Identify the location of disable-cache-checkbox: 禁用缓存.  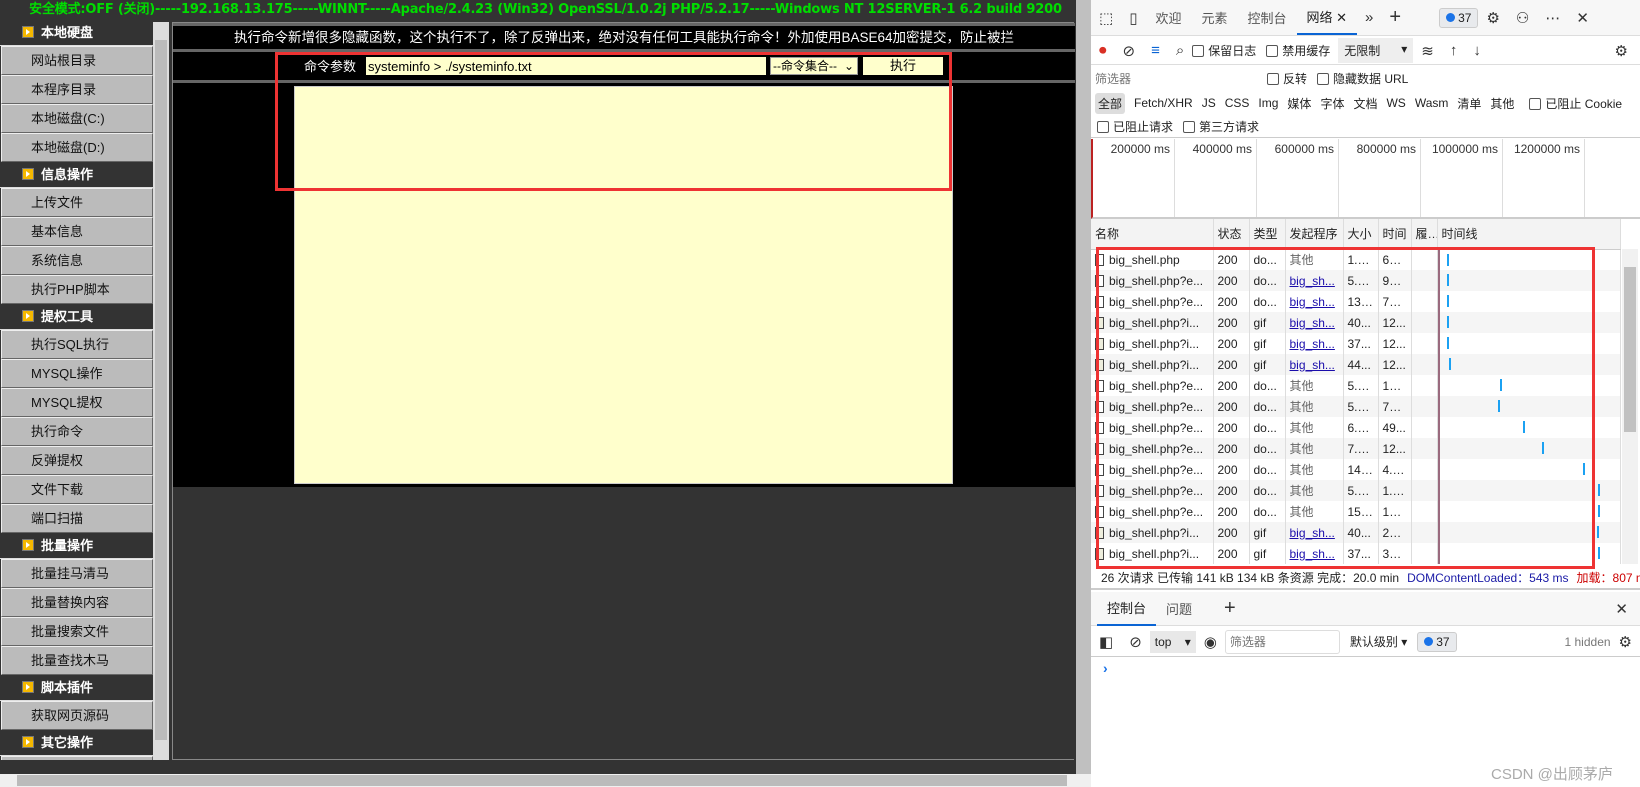
(1298, 50).